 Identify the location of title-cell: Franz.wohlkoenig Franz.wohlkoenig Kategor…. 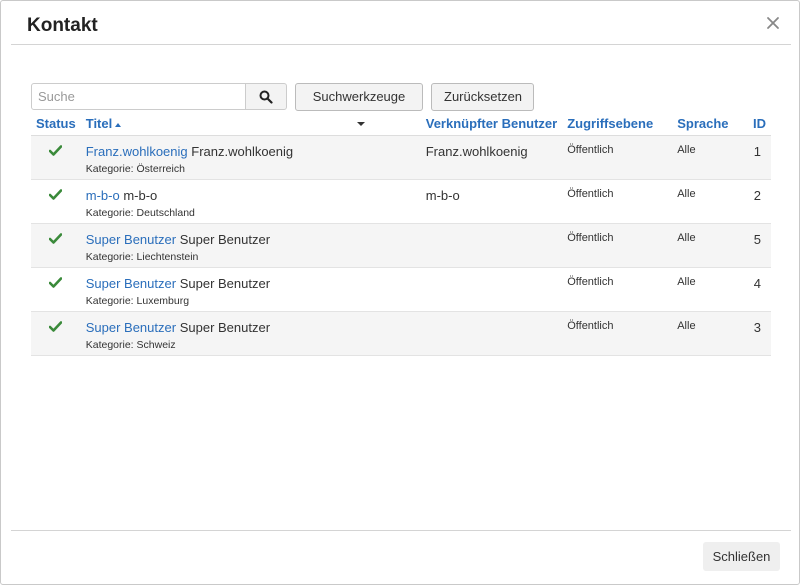
(250, 157).